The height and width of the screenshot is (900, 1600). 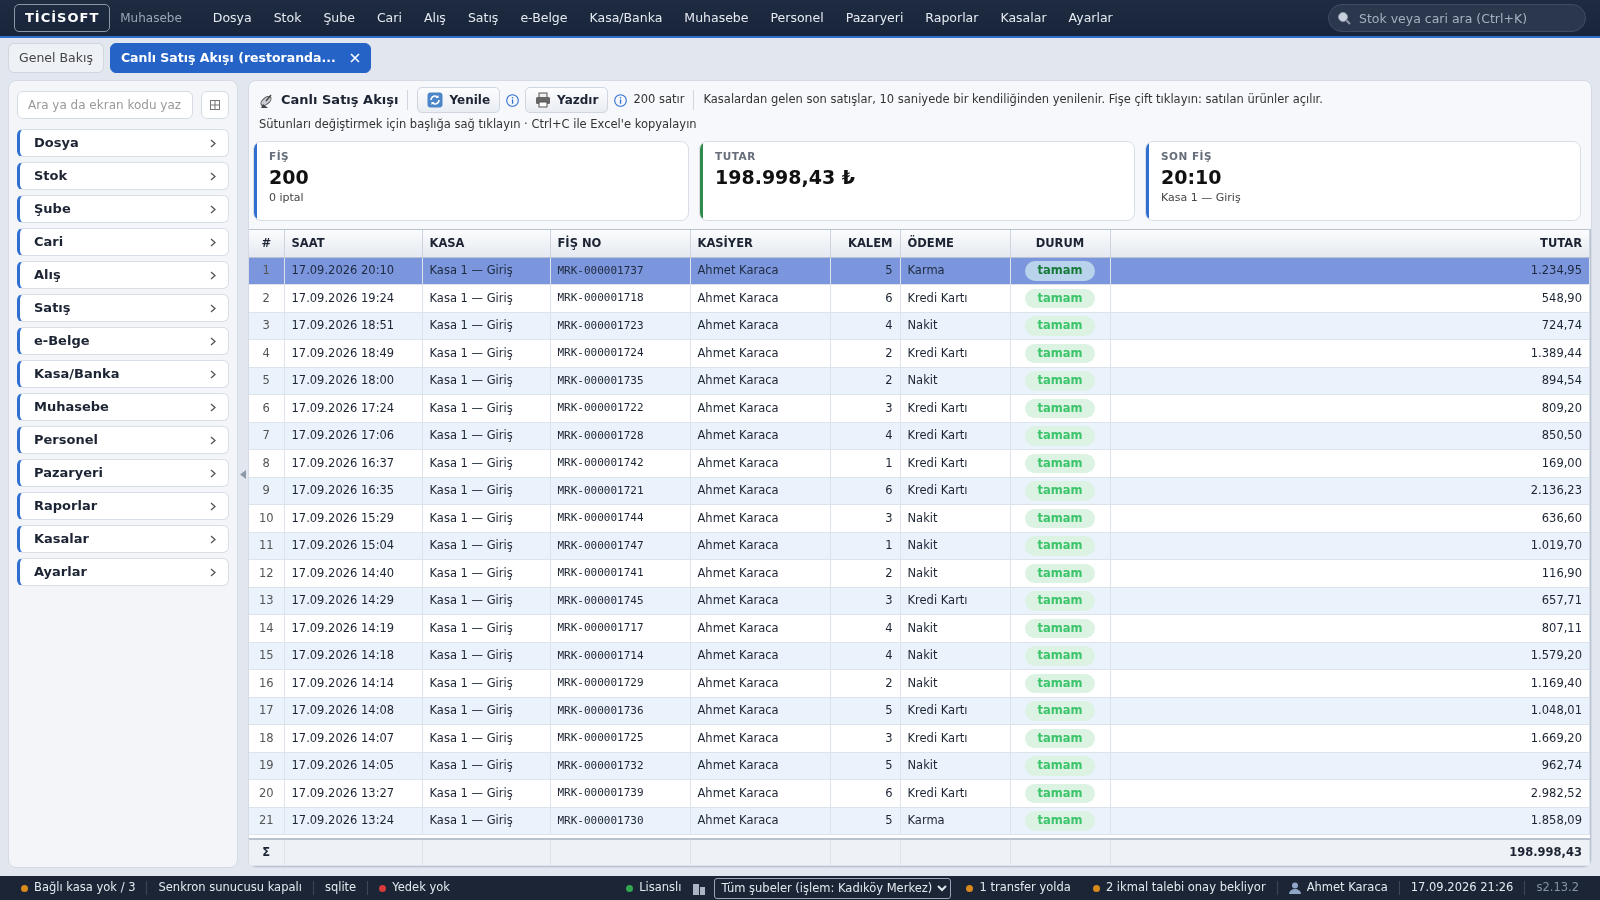 I want to click on table-cell: MRK-000001725, so click(x=620, y=738).